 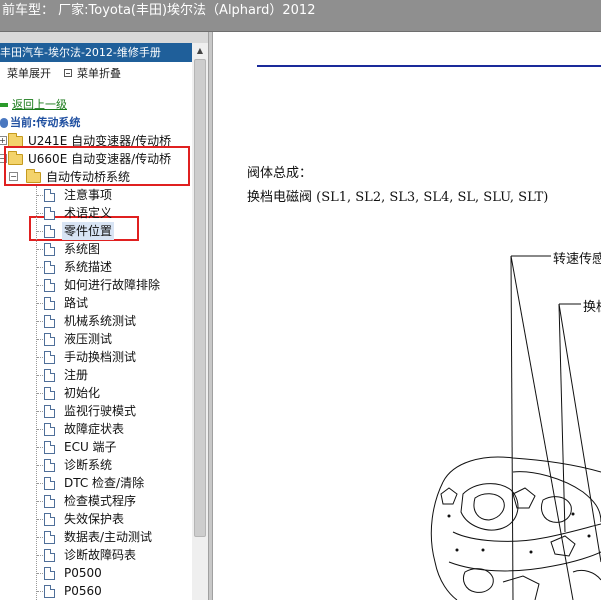 I want to click on tree-item: 初始化, so click(x=96, y=393).